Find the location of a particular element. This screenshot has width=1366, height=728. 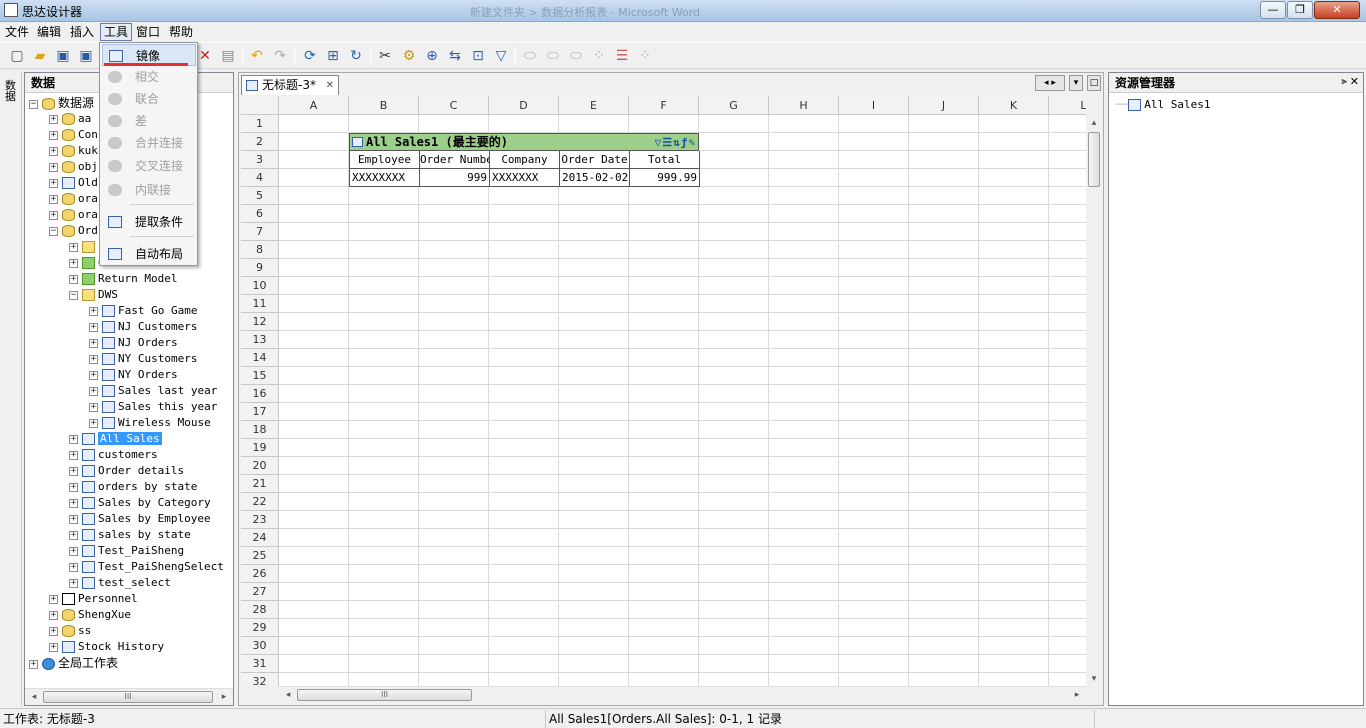

table-header-cell: Employee is located at coordinates (384, 160).